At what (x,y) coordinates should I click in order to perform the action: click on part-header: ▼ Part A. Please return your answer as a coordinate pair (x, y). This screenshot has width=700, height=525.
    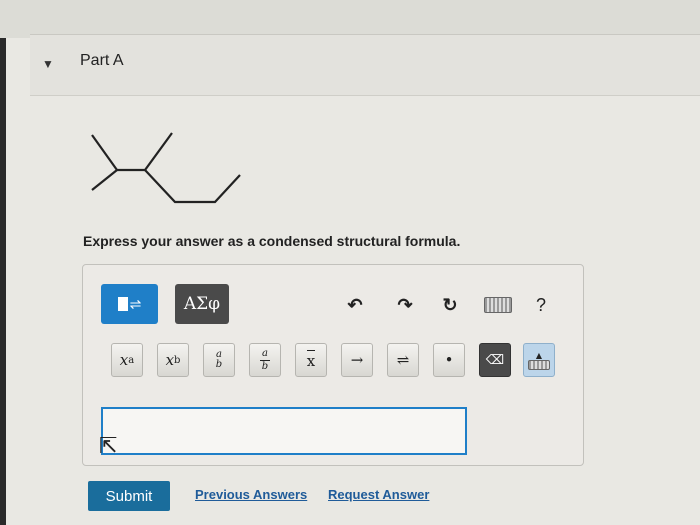
    Looking at the image, I should click on (365, 65).